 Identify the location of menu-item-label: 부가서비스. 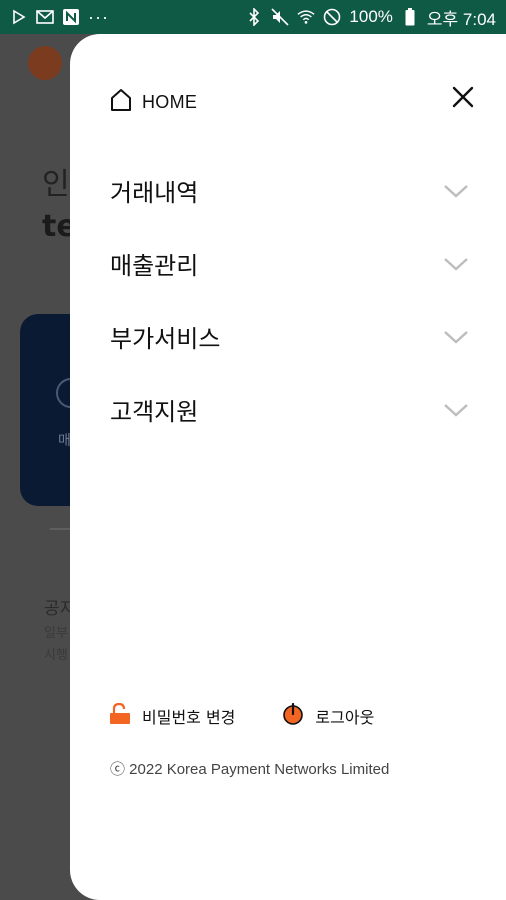
(165, 339).